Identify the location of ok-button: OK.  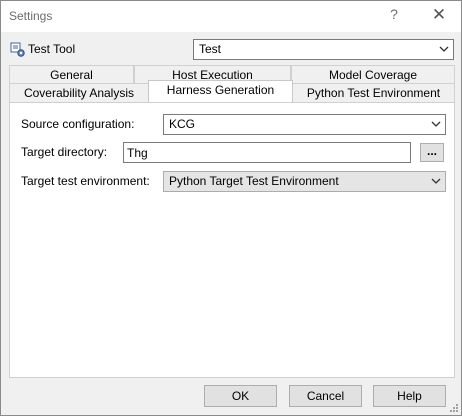
(240, 396).